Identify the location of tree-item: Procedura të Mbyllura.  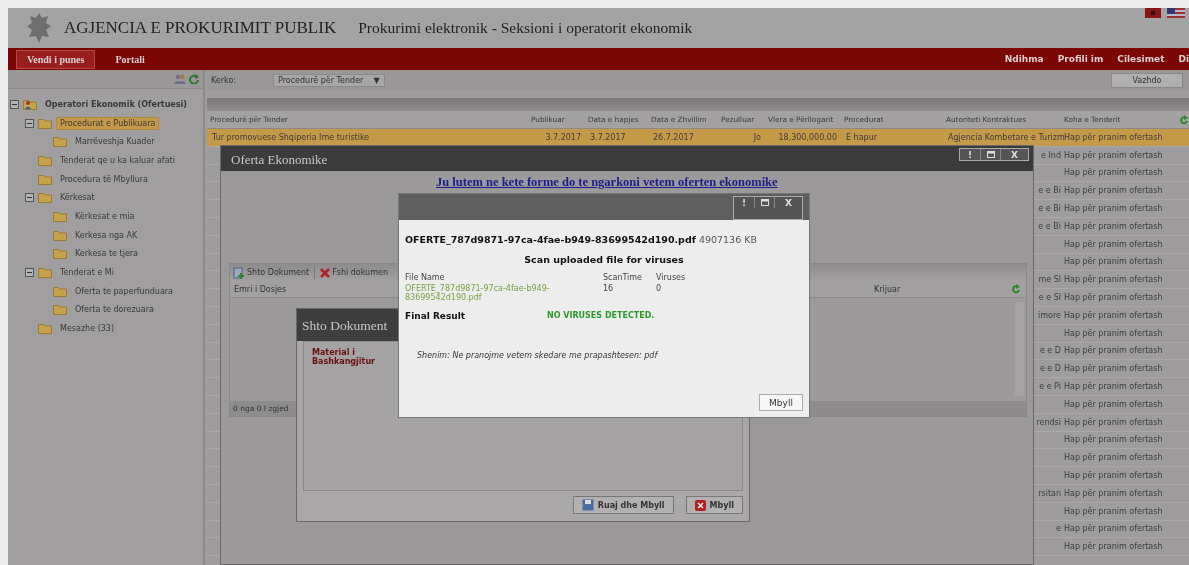
(104, 179).